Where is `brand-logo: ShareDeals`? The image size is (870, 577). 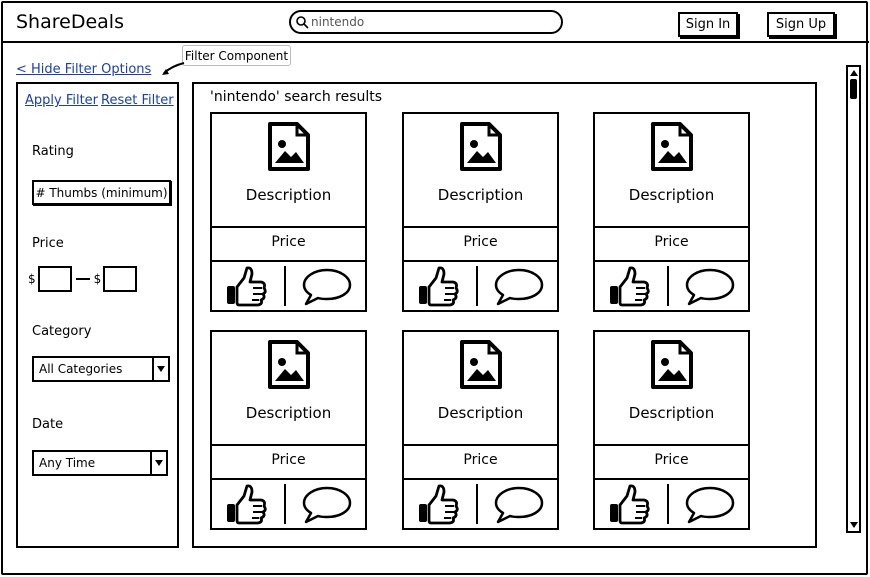
brand-logo: ShareDeals is located at coordinates (70, 22).